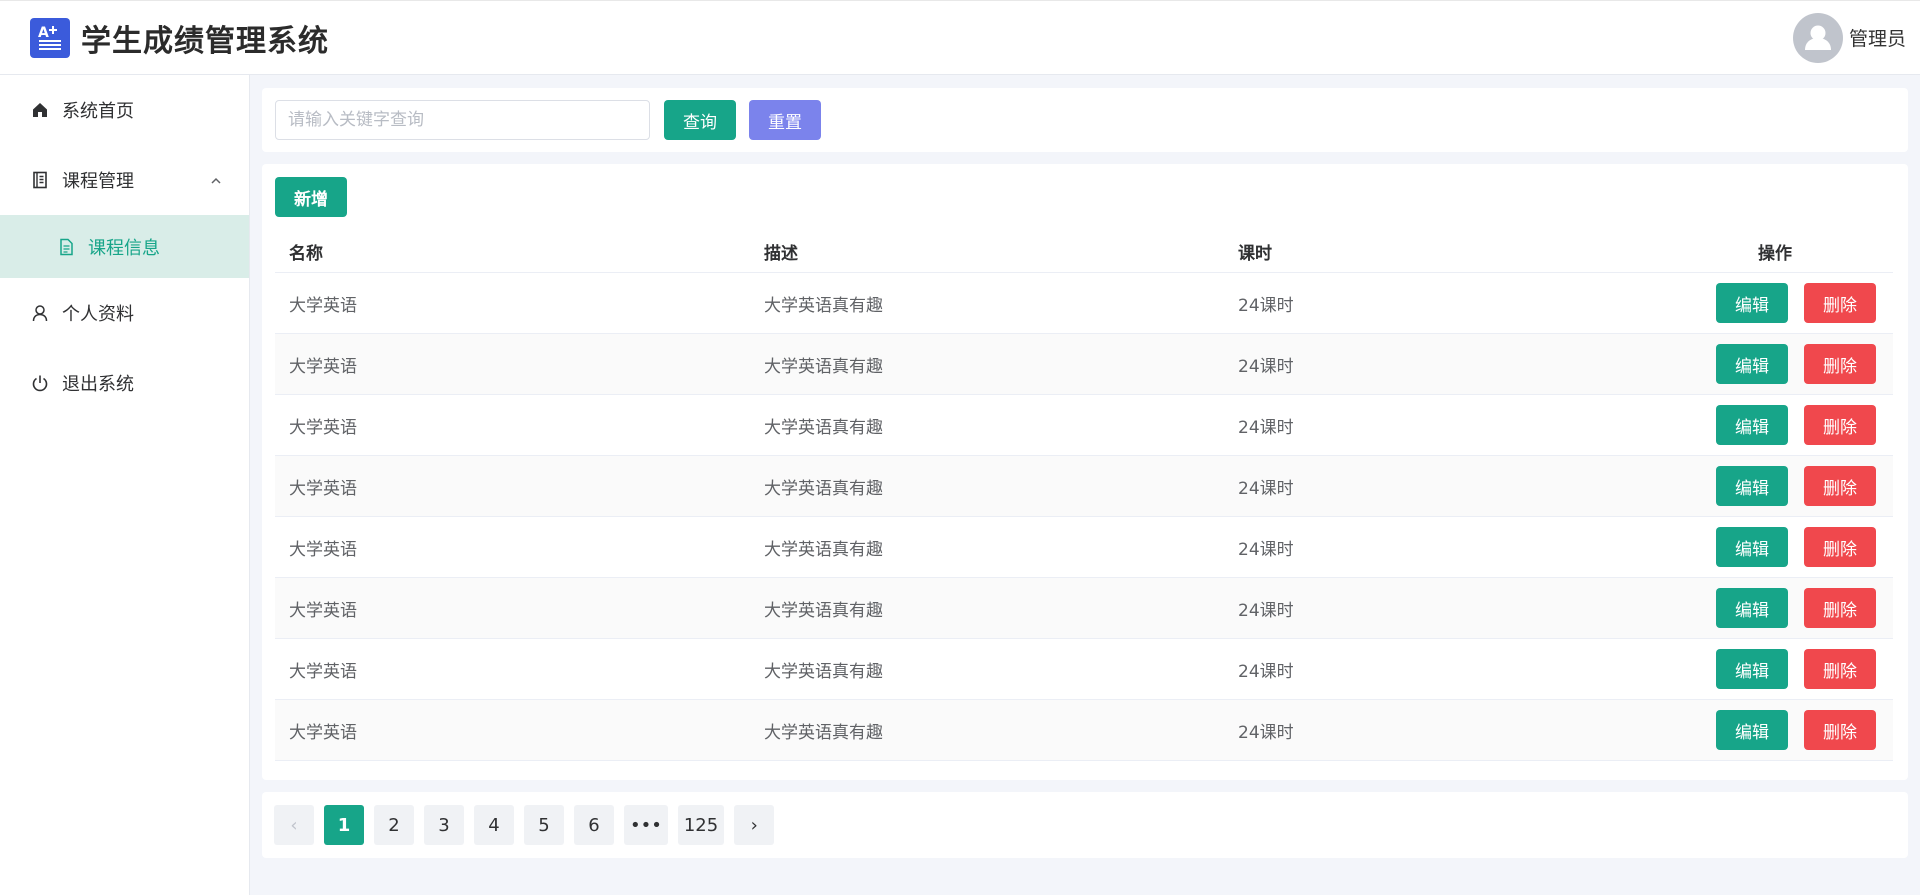  Describe the element at coordinates (646, 825) in the screenshot. I see `page-ellipsis: •••` at that location.